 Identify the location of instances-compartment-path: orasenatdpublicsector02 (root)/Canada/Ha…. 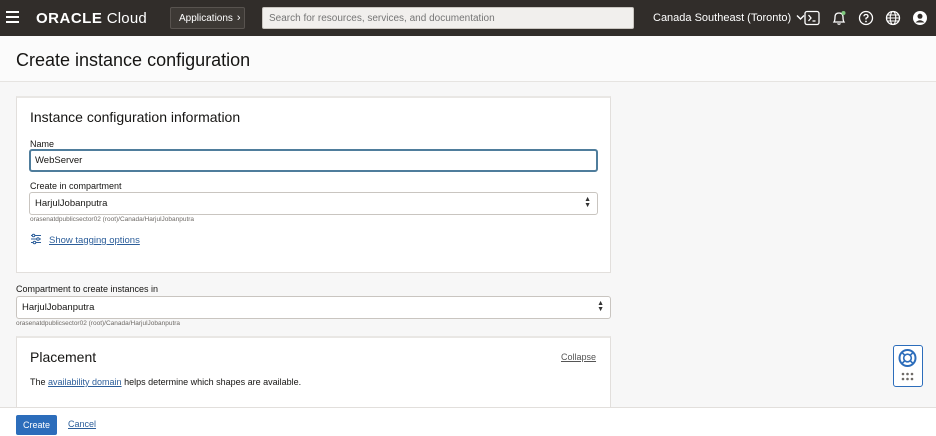
(98, 323).